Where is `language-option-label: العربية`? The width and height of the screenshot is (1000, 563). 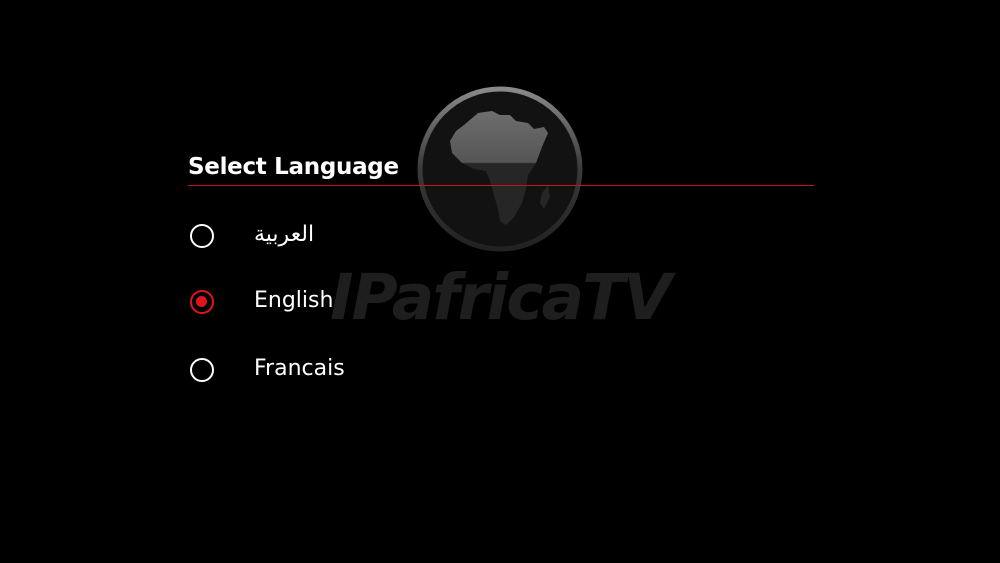
language-option-label: العربية is located at coordinates (284, 234).